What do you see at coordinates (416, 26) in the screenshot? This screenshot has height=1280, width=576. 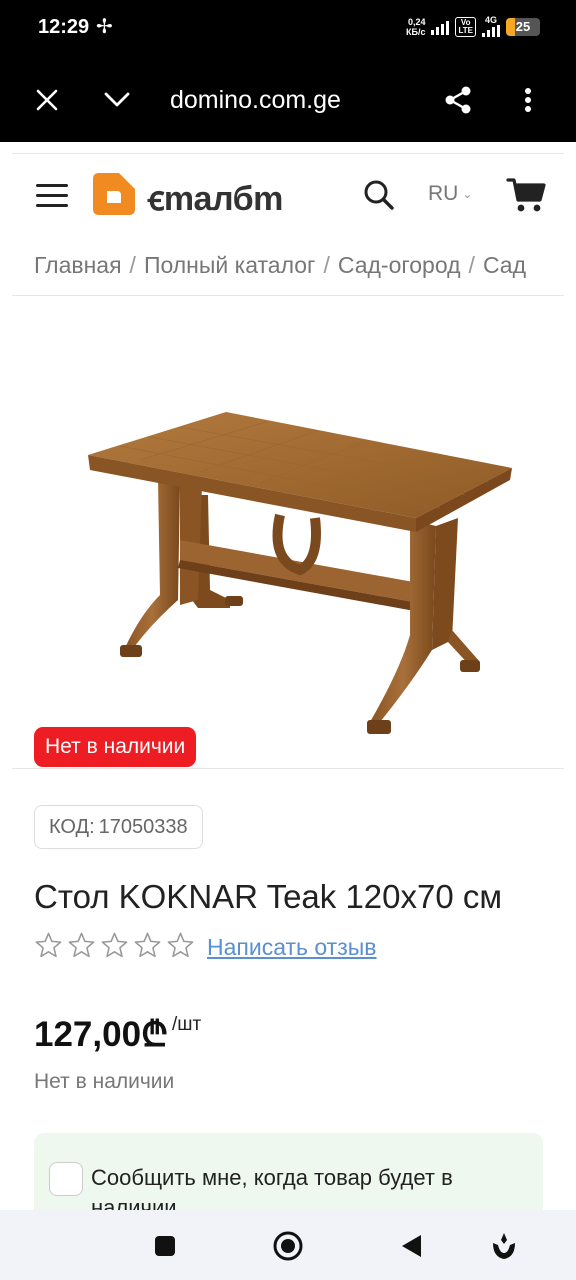 I see `network-speed: 0,24 КБ/с` at bounding box center [416, 26].